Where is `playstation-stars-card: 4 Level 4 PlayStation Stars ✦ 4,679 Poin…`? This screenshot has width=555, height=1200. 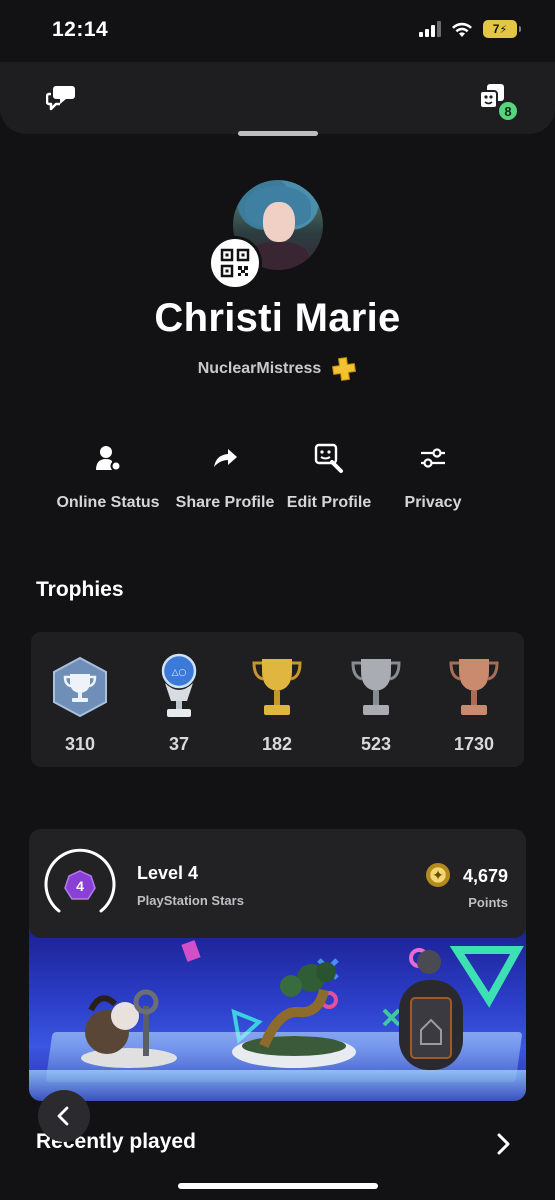 playstation-stars-card: 4 Level 4 PlayStation Stars ✦ 4,679 Poin… is located at coordinates (277, 883).